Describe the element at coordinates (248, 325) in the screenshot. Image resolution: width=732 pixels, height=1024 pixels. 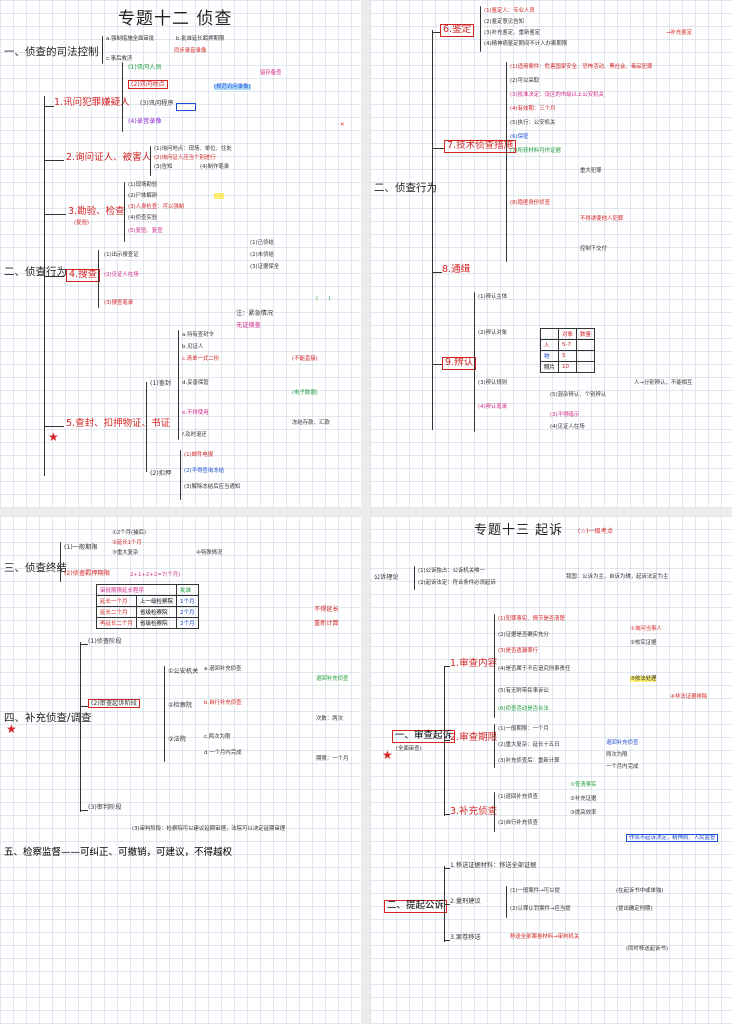
I see `search-note-2: 无证搜查` at that location.